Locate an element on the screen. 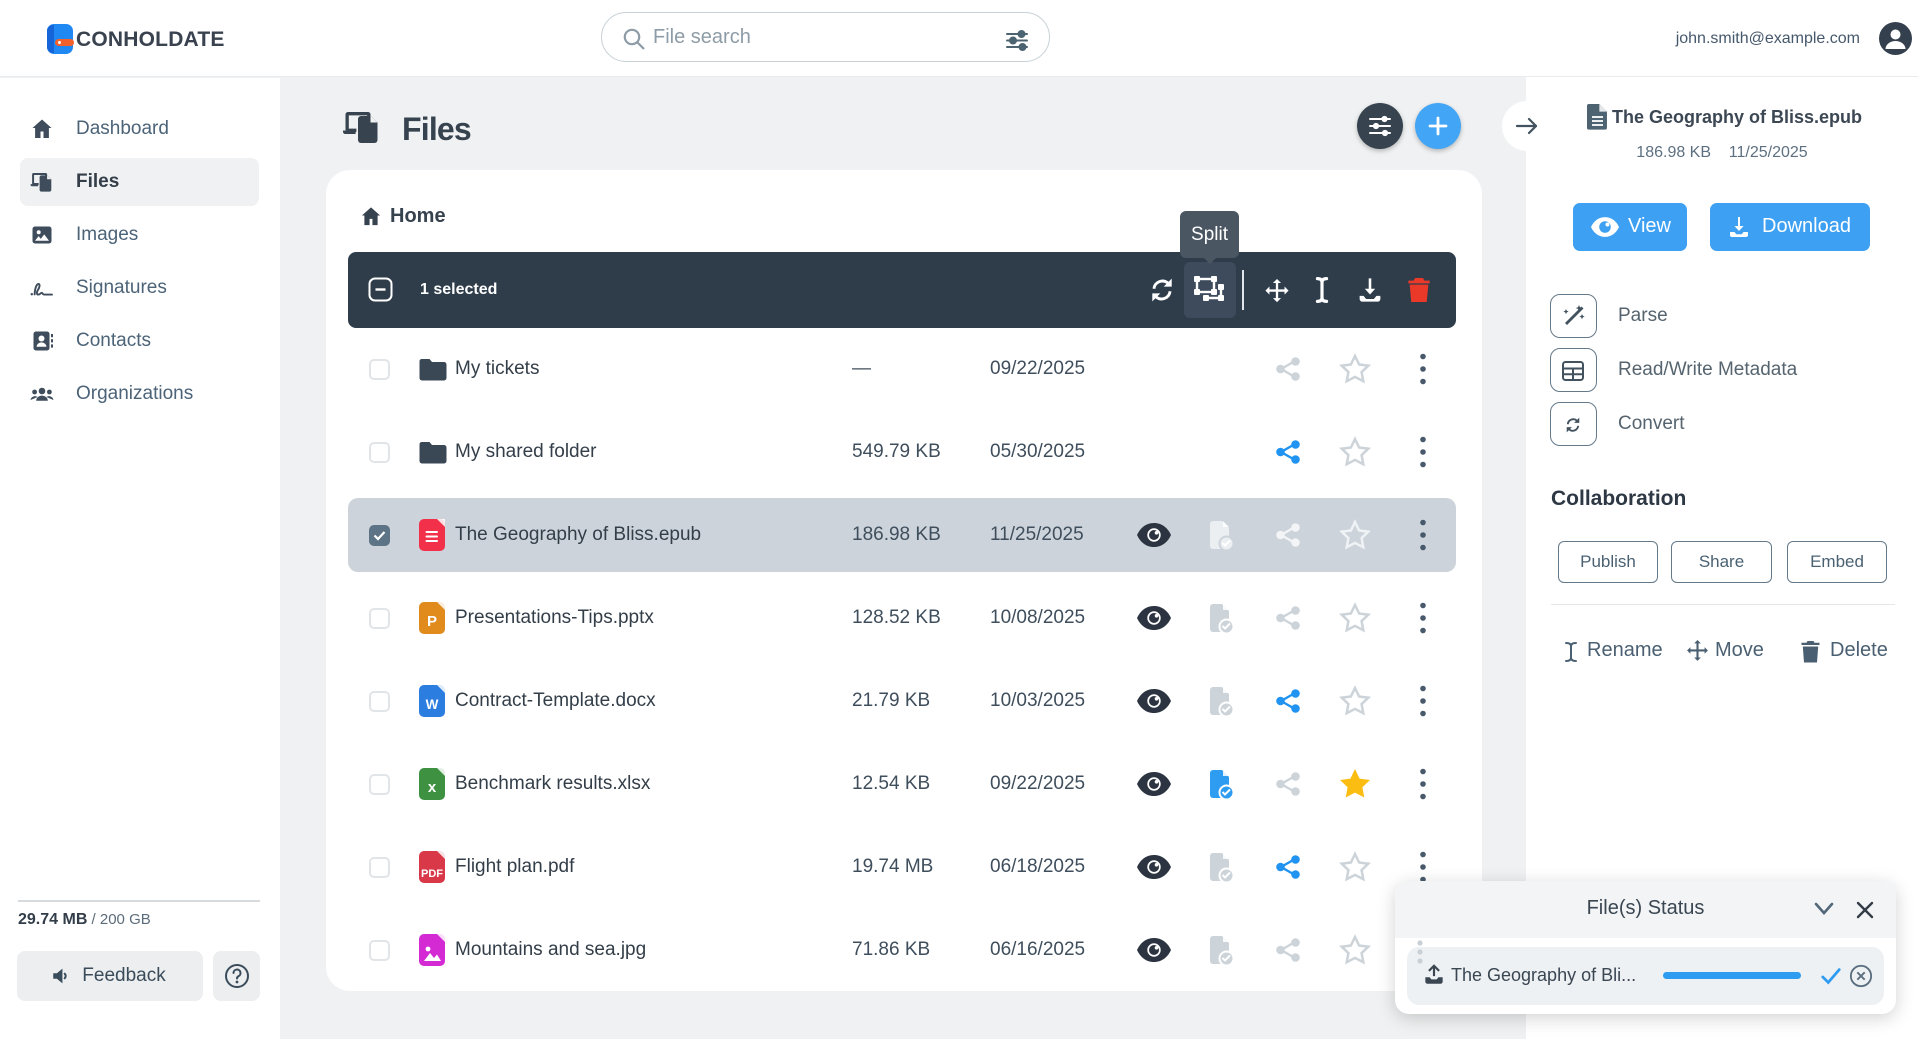 Image resolution: width=1918 pixels, height=1039 pixels. svg-text: P is located at coordinates (432, 621).